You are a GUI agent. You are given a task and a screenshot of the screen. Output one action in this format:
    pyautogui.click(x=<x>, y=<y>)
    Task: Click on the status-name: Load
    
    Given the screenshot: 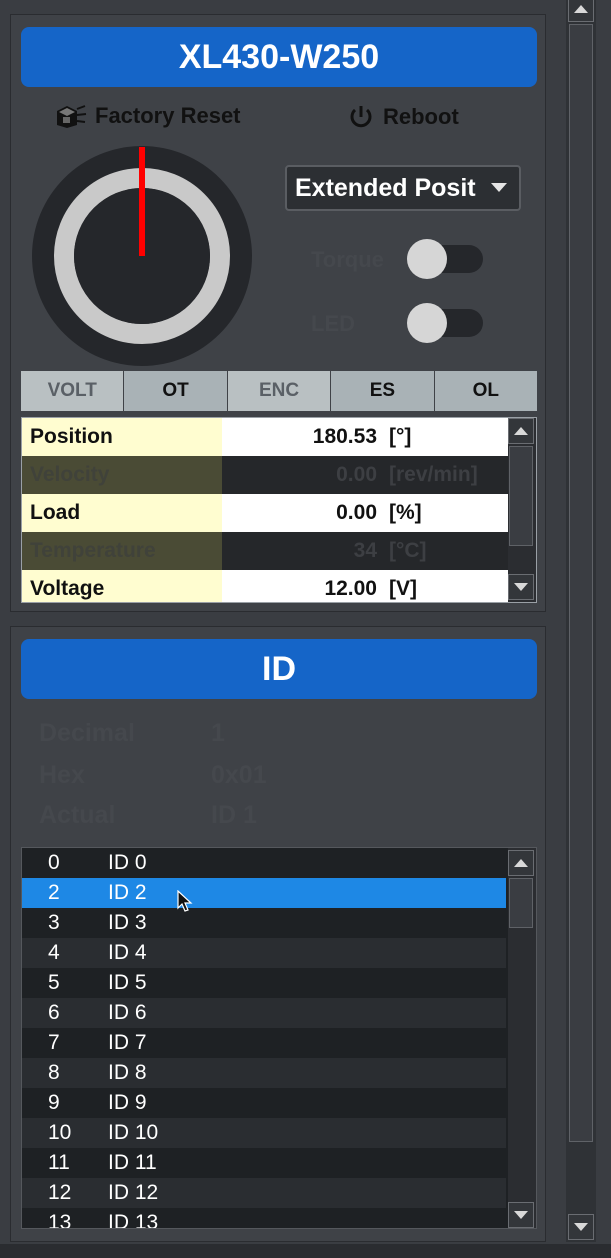 What is the action you would take?
    pyautogui.click(x=122, y=513)
    